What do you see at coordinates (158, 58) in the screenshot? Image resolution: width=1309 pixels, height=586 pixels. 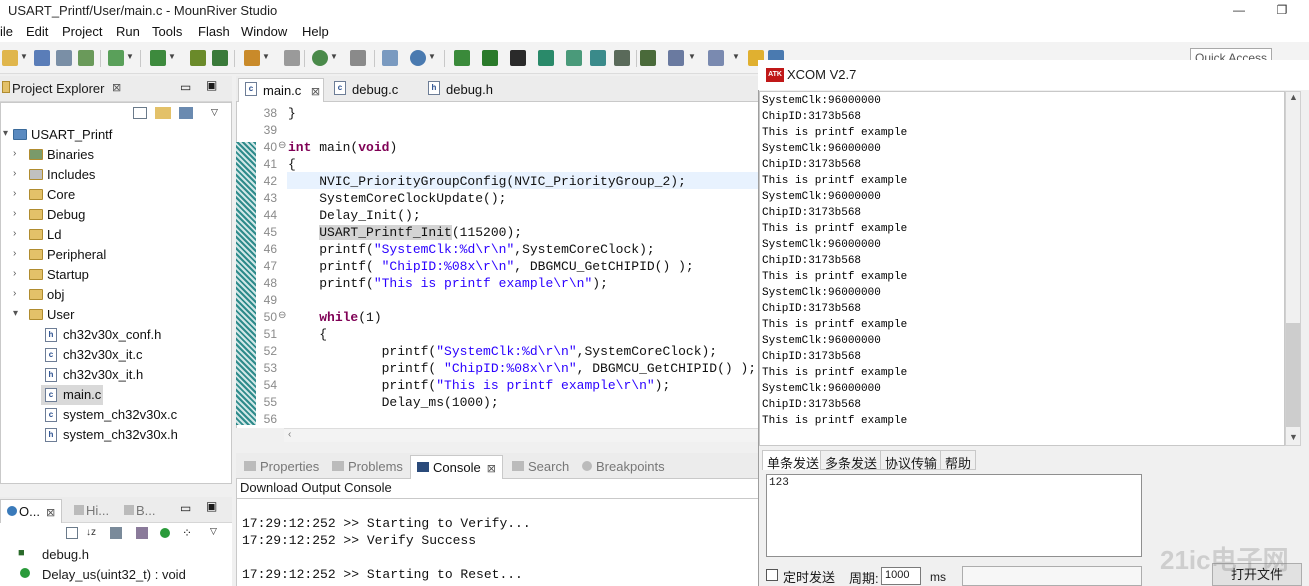 I see `build-all-icon` at bounding box center [158, 58].